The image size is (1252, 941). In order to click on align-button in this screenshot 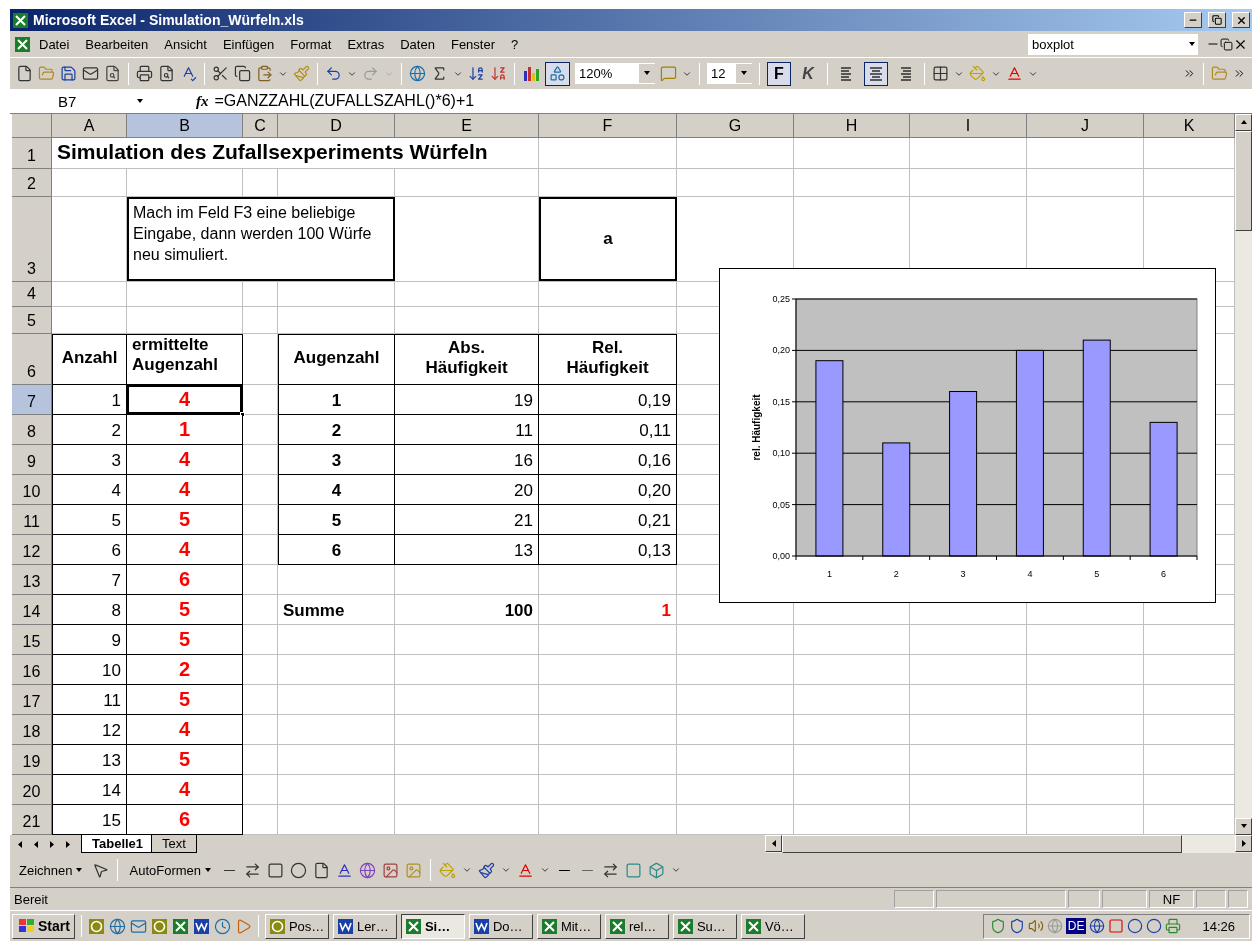, I will do `click(876, 73)`.